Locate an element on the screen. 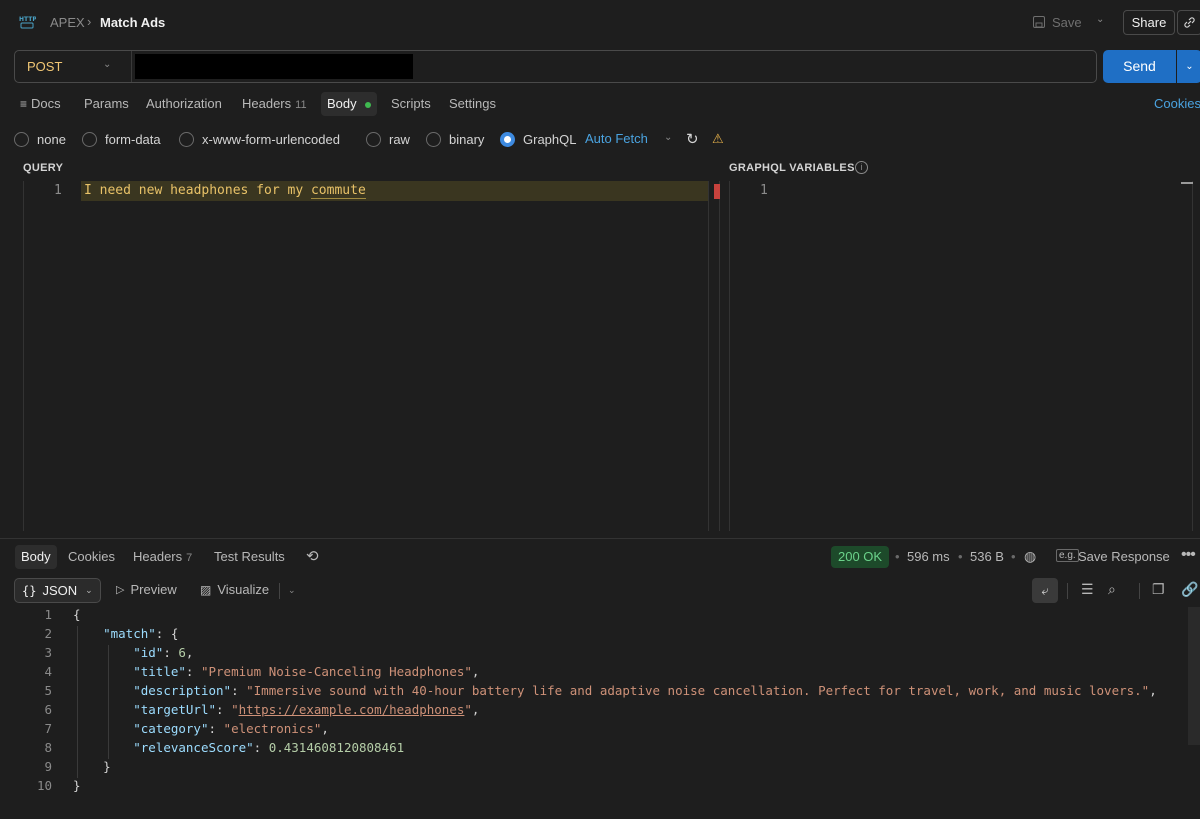 This screenshot has width=1200, height=819. body-active-dot-icon is located at coordinates (367, 104).